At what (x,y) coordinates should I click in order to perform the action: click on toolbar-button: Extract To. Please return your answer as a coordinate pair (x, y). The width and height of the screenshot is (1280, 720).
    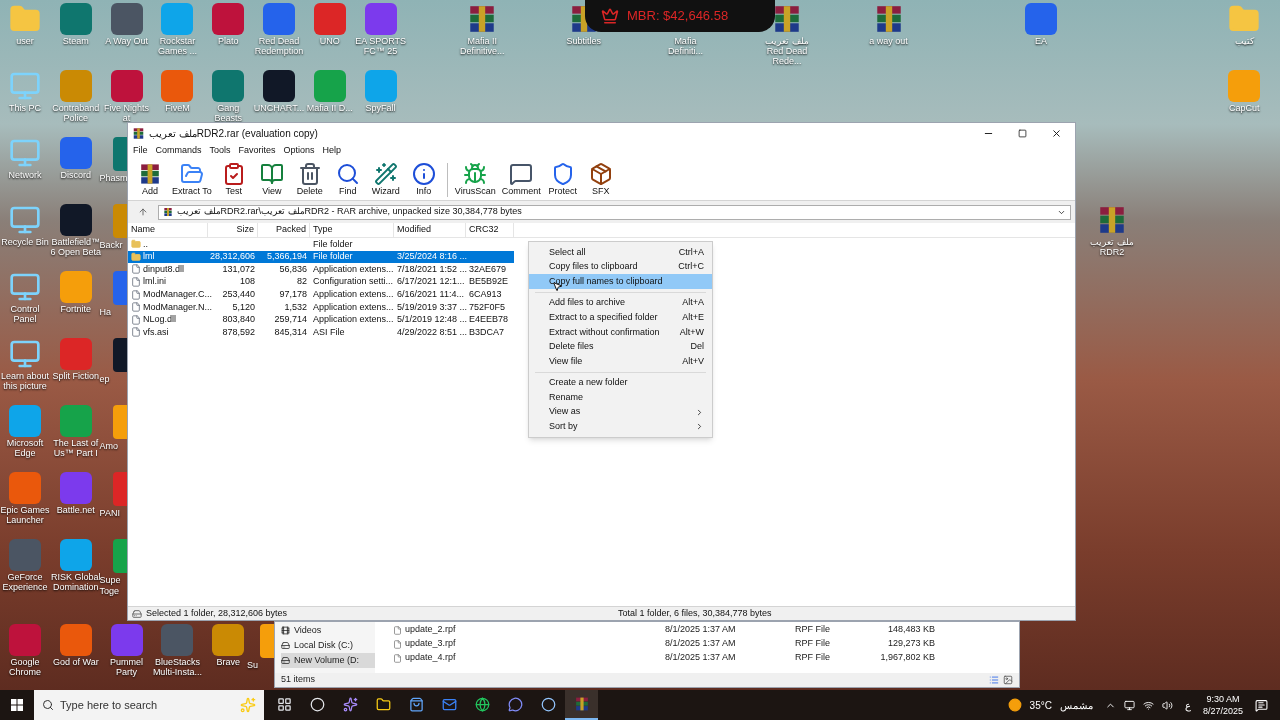
    Looking at the image, I should click on (192, 179).